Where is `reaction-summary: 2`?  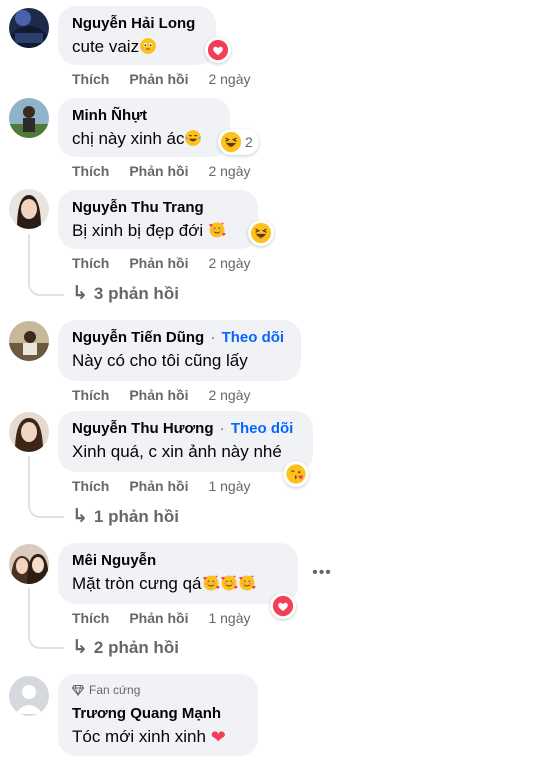
reaction-summary: 2 is located at coordinates (238, 142).